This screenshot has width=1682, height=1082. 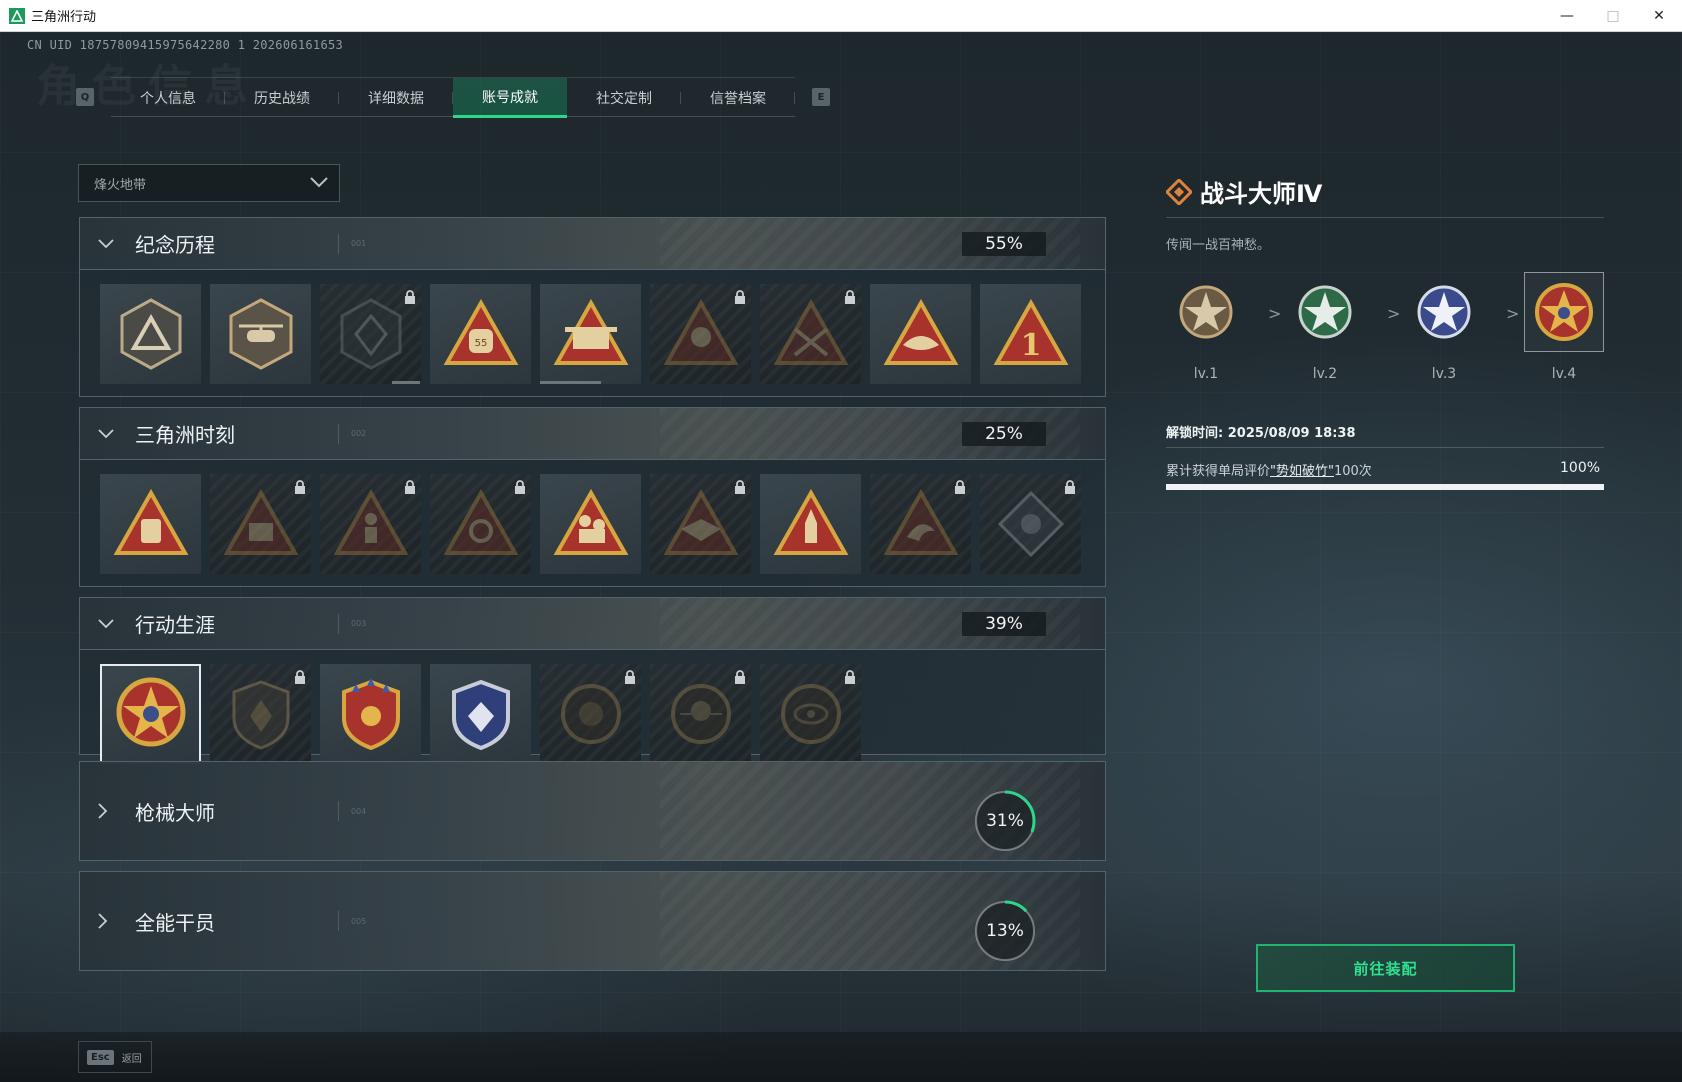 What do you see at coordinates (841, 16) in the screenshot?
I see `window-titlebar: 三角洲行动 — □ ✕` at bounding box center [841, 16].